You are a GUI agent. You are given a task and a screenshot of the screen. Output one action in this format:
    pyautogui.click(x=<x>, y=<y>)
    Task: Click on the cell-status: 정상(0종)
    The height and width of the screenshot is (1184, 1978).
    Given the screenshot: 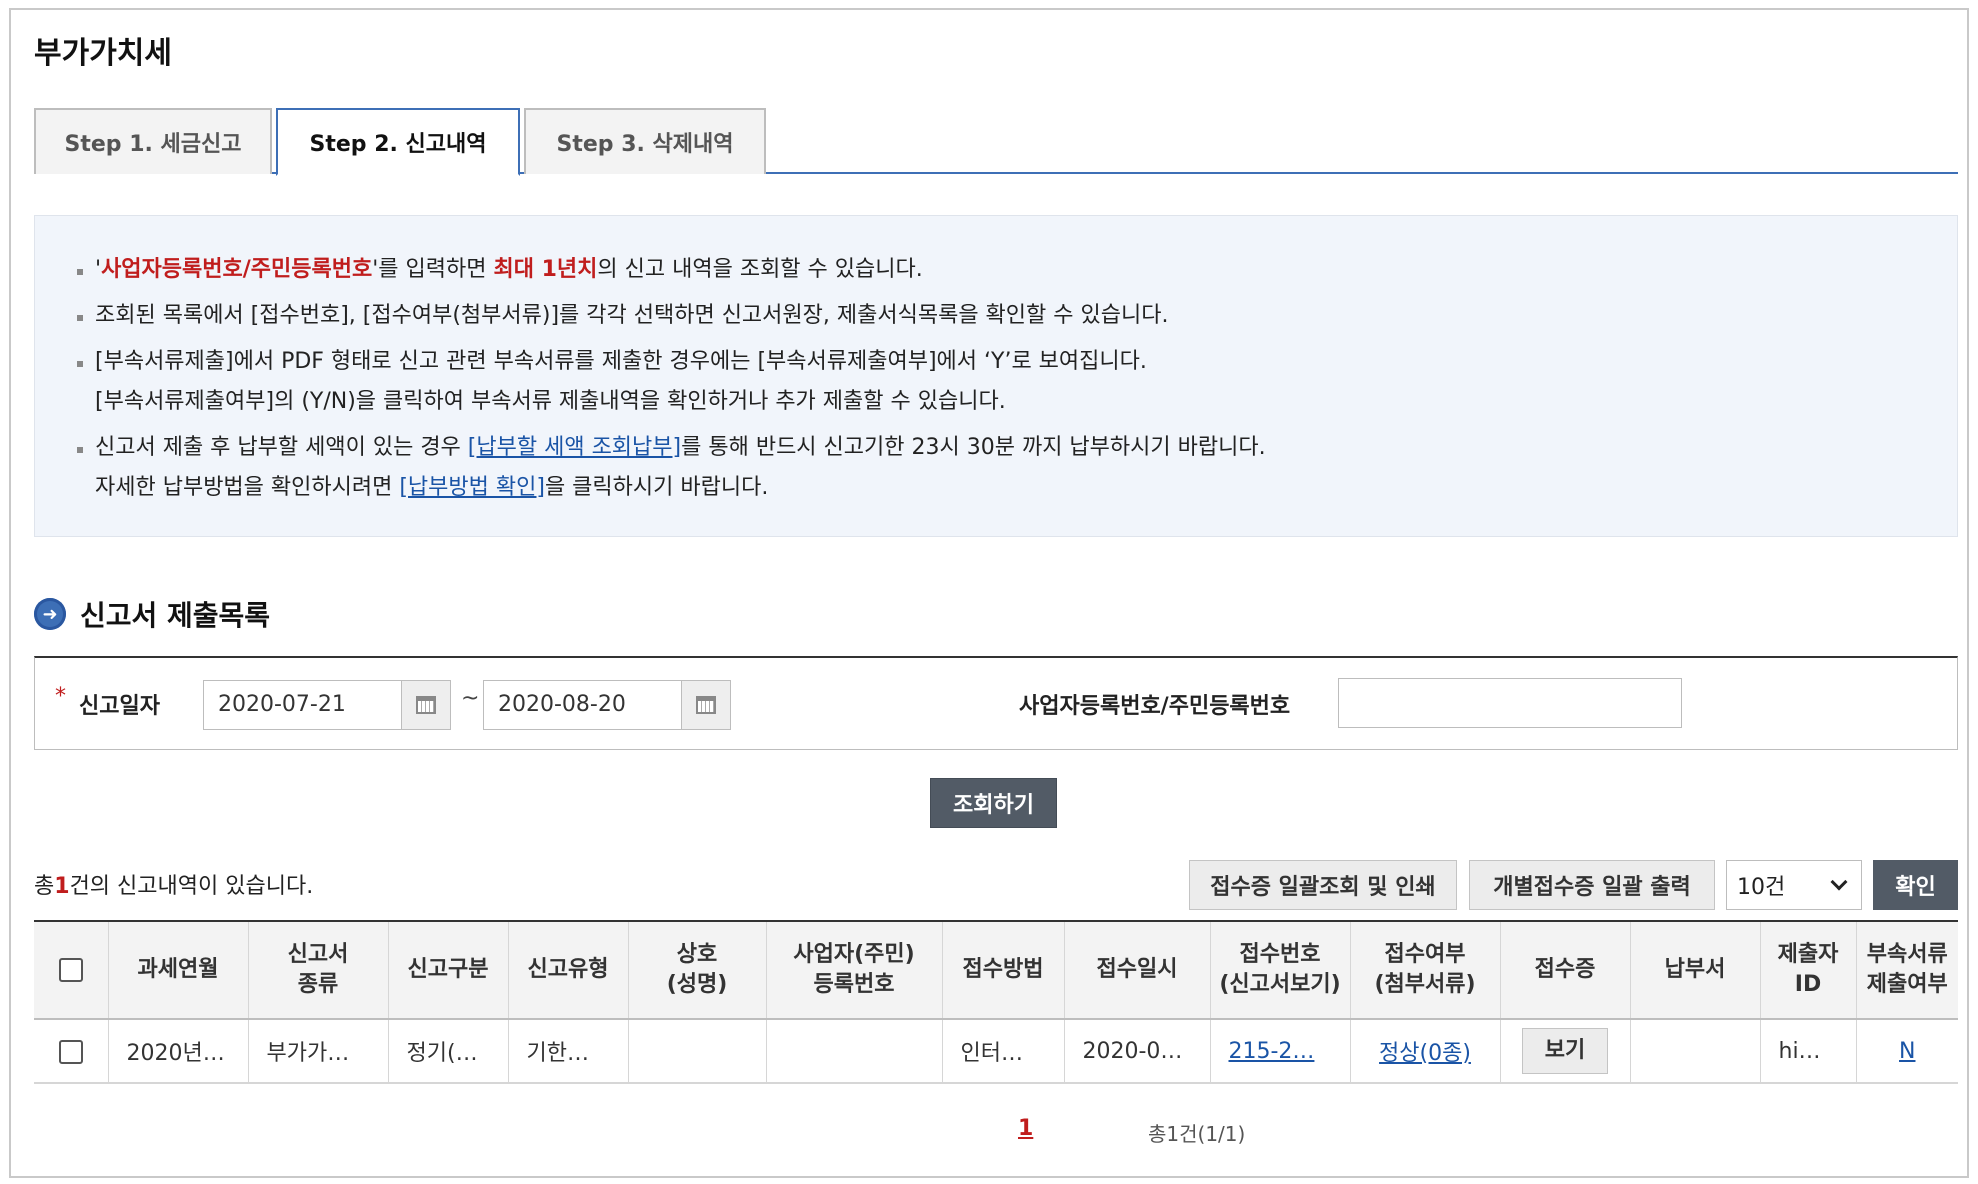 What is the action you would take?
    pyautogui.click(x=1425, y=1051)
    